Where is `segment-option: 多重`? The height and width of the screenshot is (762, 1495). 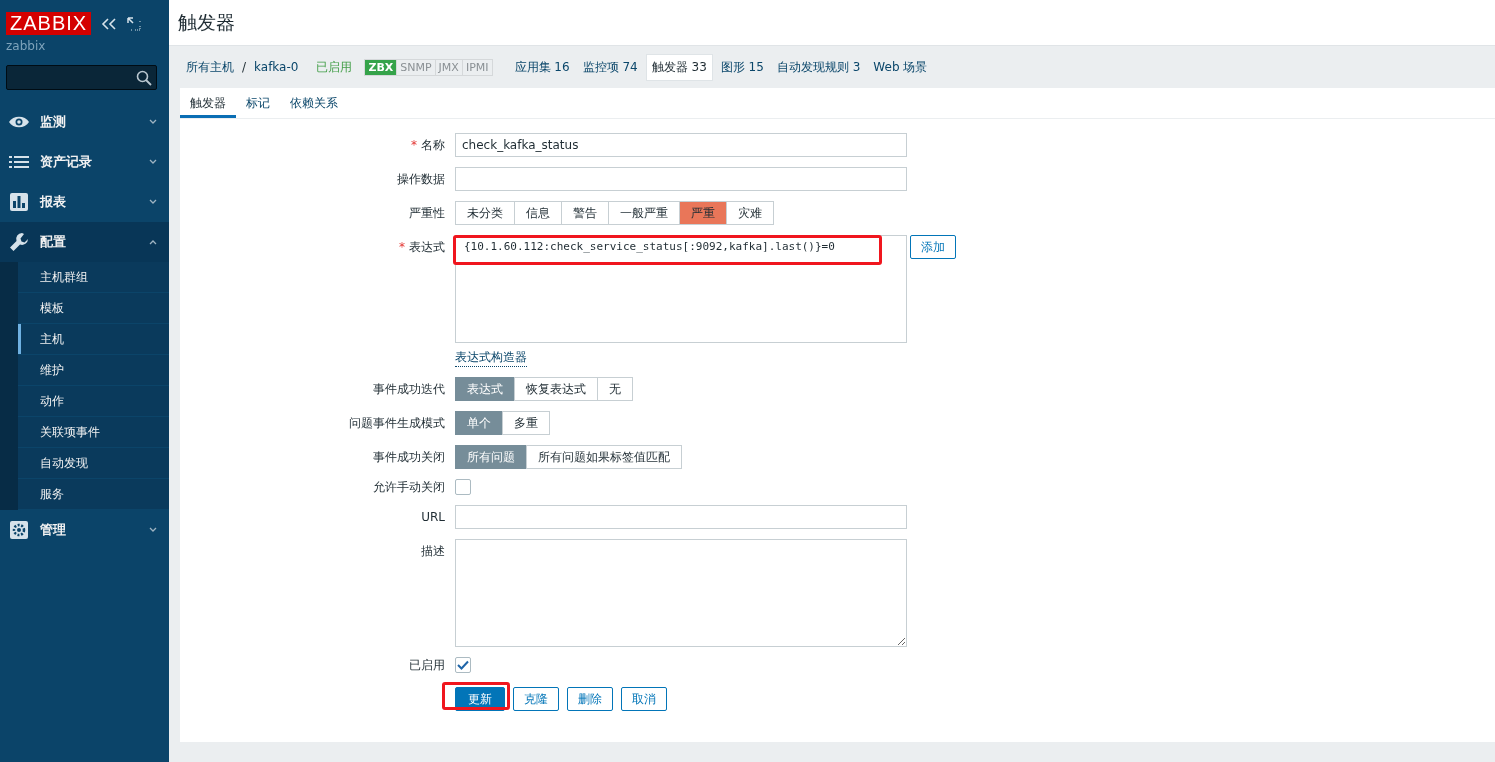
segment-option: 多重 is located at coordinates (526, 423).